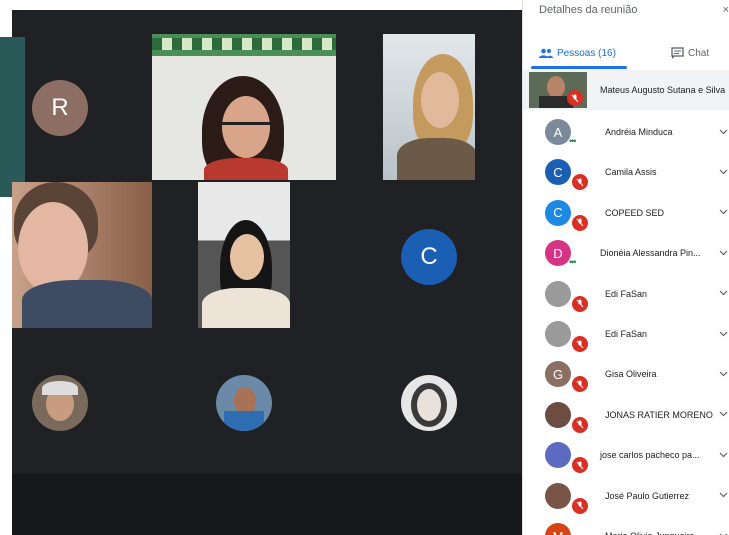 This screenshot has height=535, width=729. What do you see at coordinates (650, 533) in the screenshot?
I see `participant-name: Maria Olivia Junqueira` at bounding box center [650, 533].